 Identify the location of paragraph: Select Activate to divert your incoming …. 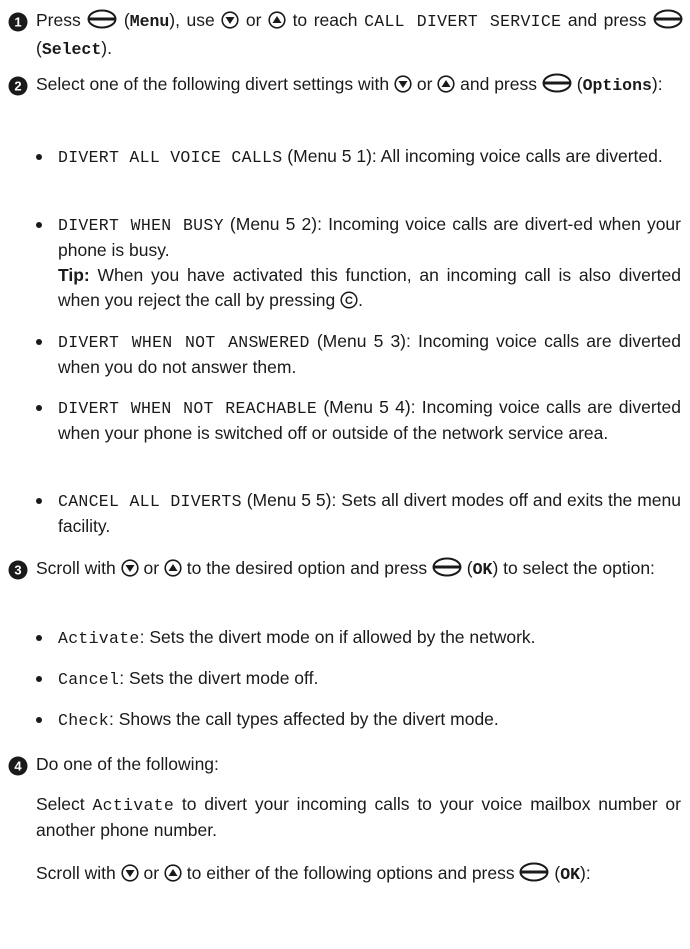
(358, 817).